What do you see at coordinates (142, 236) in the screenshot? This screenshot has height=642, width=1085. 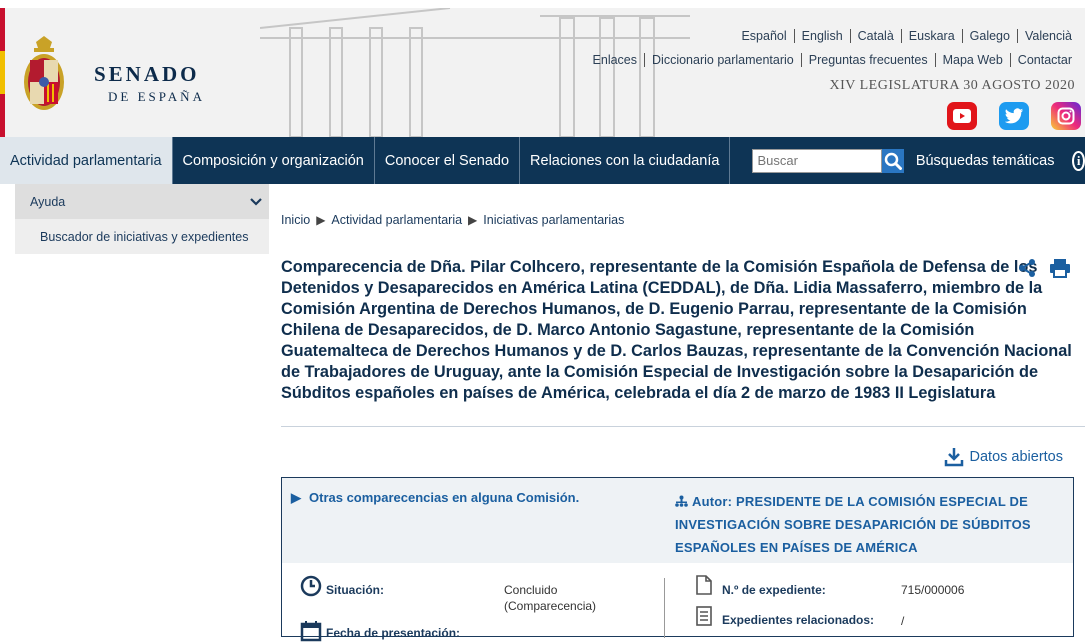 I see `sidebar-item-buscador: Buscador de iniciativas y expedientes` at bounding box center [142, 236].